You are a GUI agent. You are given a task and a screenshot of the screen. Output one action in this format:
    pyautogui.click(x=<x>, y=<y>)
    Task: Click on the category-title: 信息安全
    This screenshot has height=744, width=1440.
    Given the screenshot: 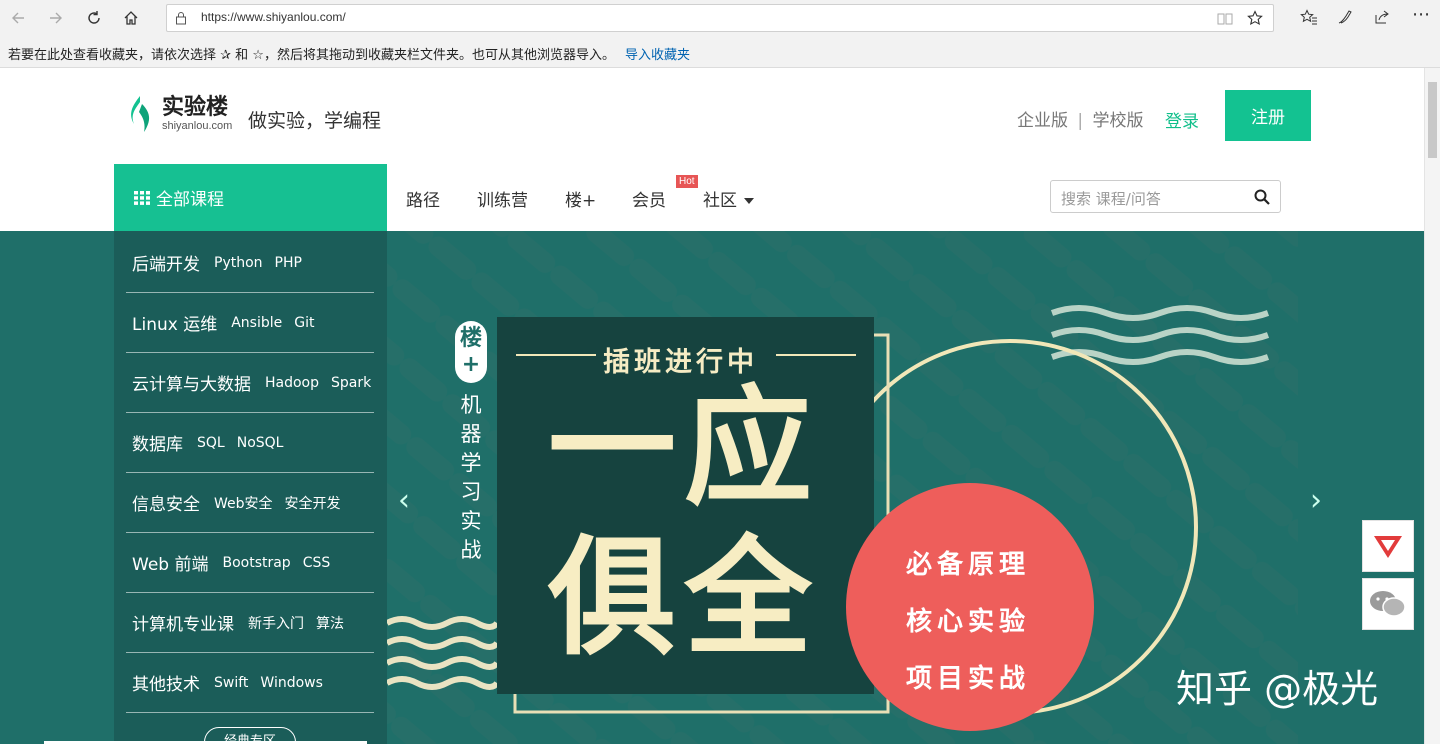 What is the action you would take?
    pyautogui.click(x=166, y=505)
    